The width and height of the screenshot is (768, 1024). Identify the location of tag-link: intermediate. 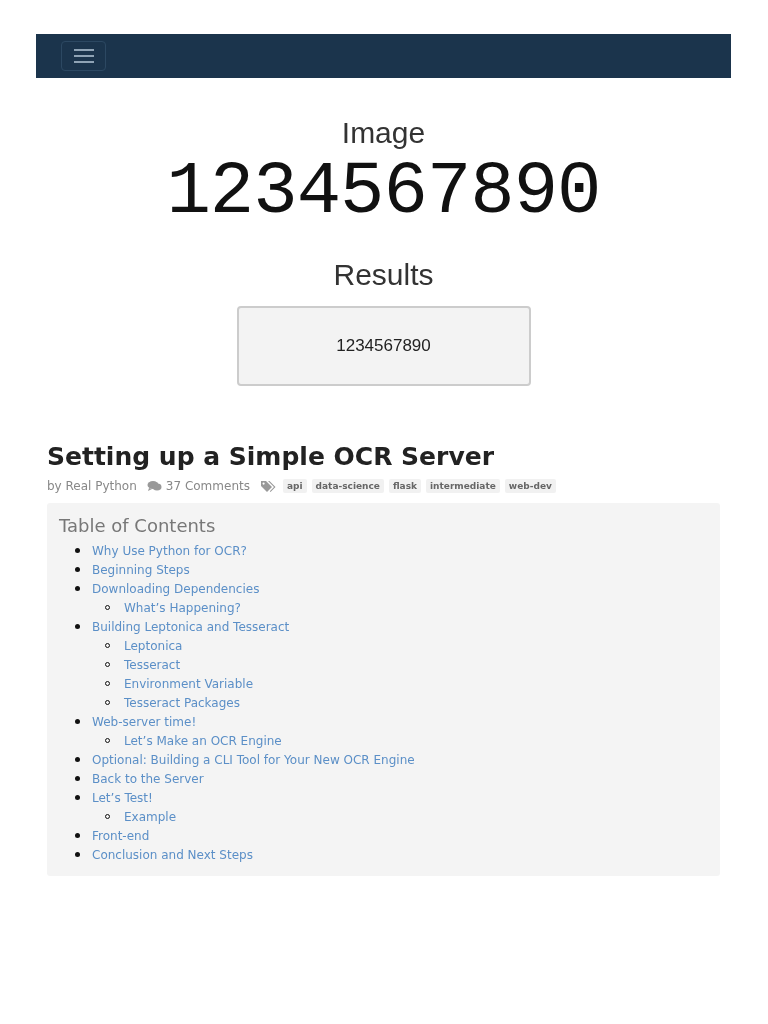
(463, 486).